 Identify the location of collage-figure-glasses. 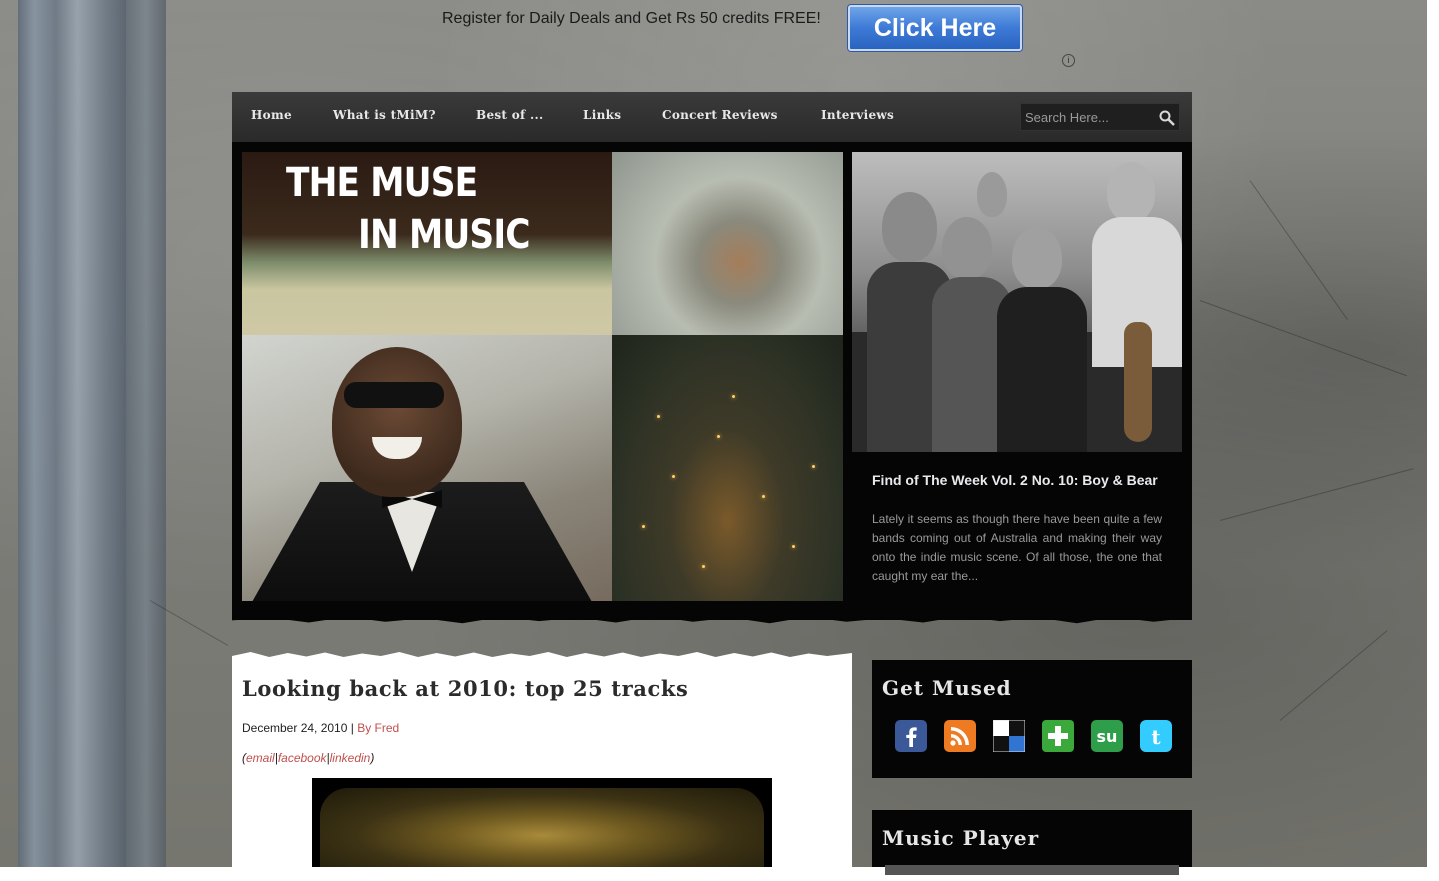
(394, 395).